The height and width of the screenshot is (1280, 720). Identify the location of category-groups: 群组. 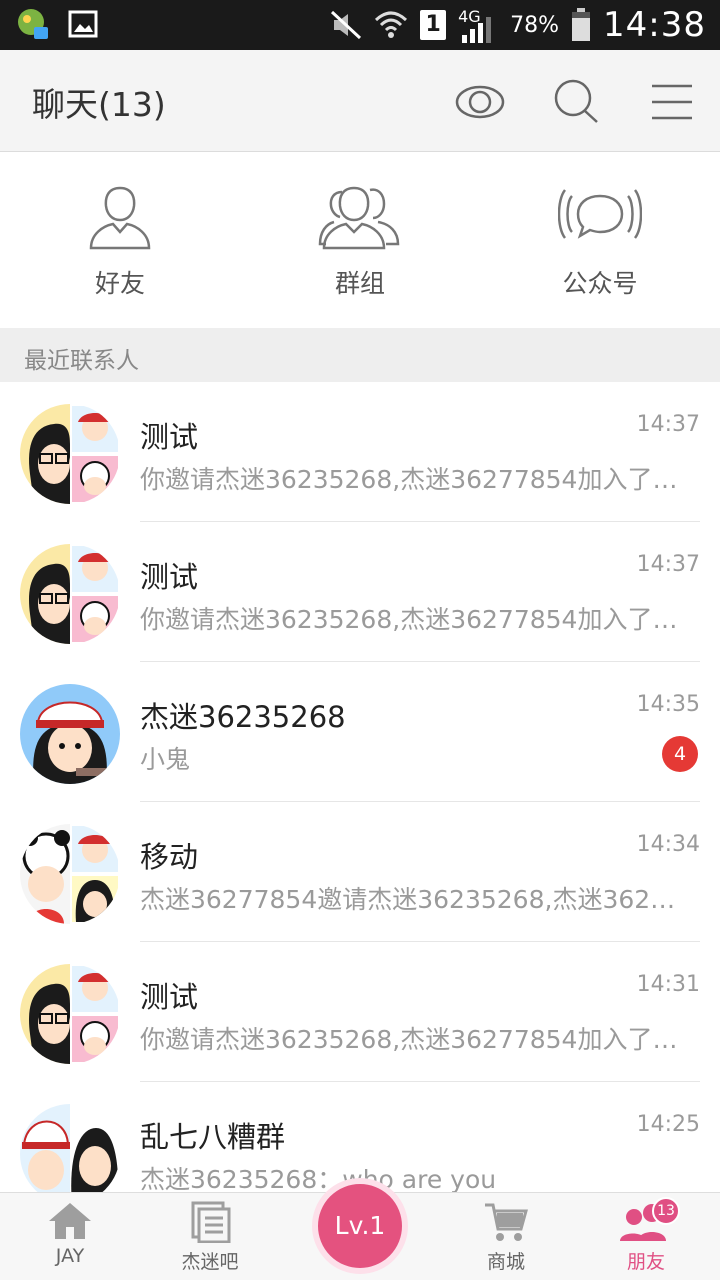
(360, 241).